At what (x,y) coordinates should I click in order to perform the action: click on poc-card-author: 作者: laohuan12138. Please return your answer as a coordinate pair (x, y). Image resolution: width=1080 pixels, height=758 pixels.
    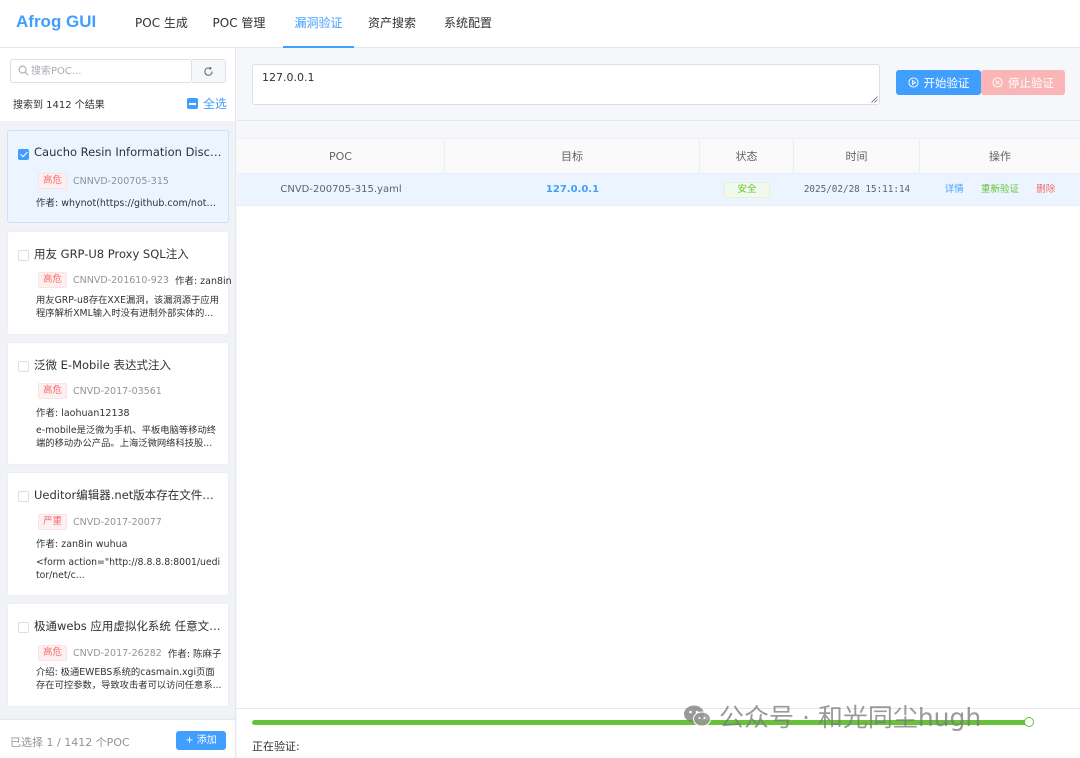
    Looking at the image, I should click on (83, 413).